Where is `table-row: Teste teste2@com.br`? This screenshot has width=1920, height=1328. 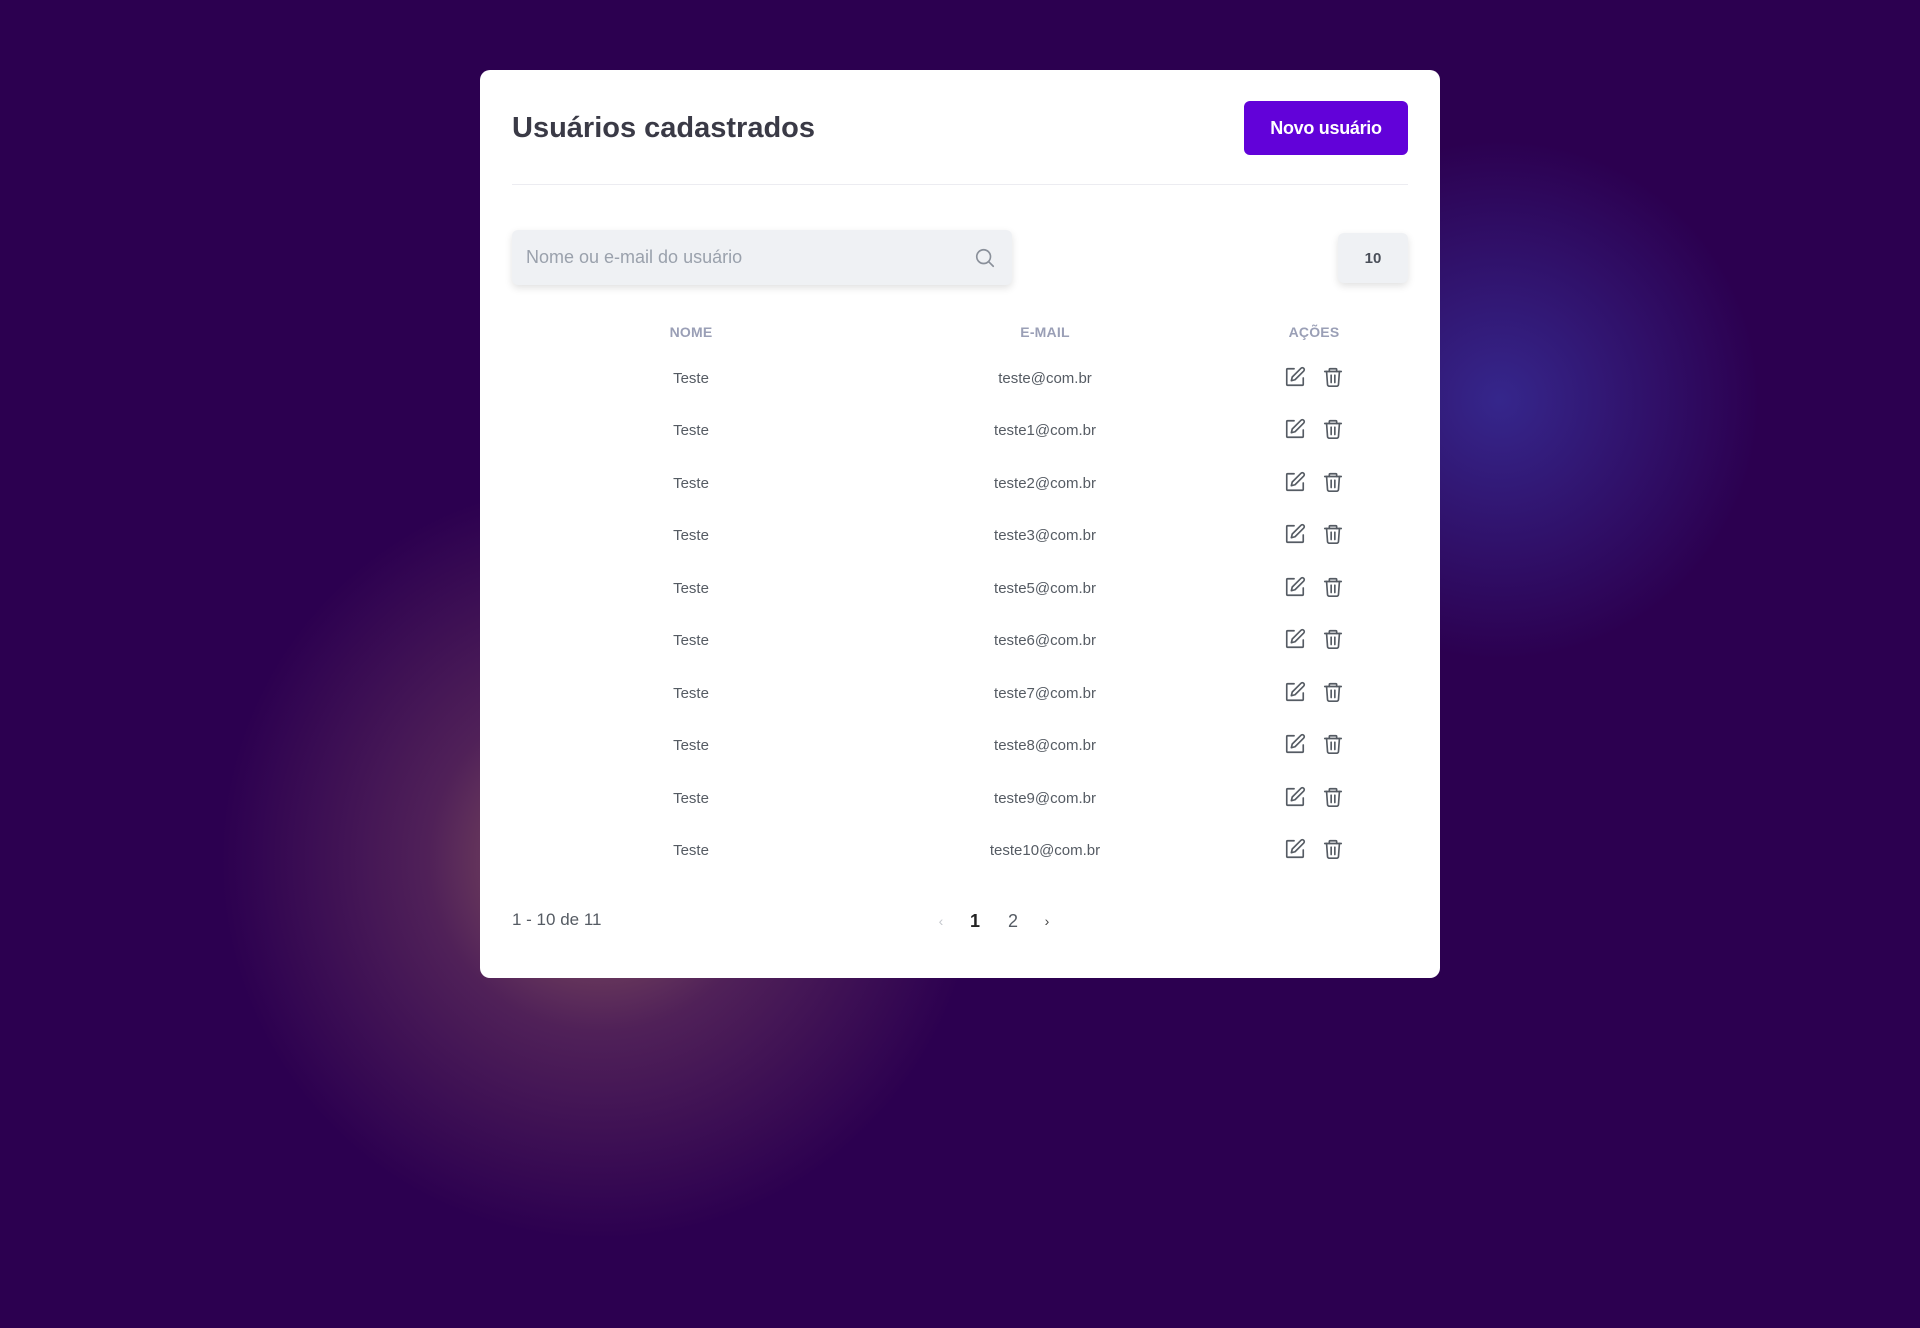
table-row: Teste teste2@com.br is located at coordinates (960, 483).